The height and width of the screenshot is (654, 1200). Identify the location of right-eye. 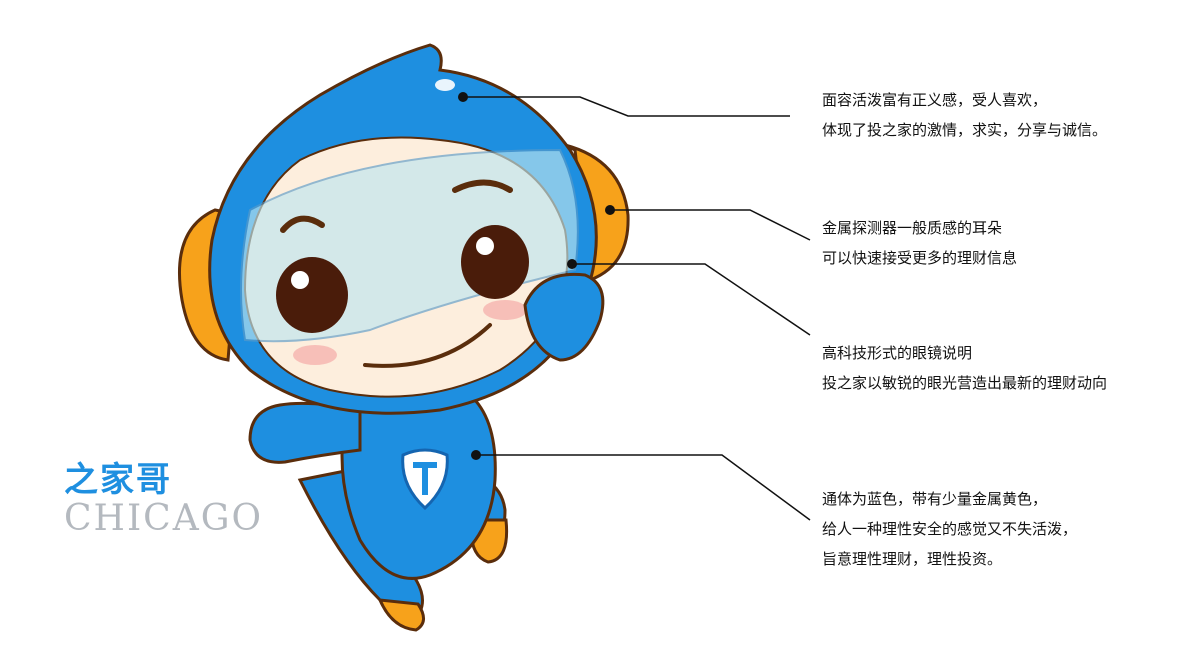
(495, 262).